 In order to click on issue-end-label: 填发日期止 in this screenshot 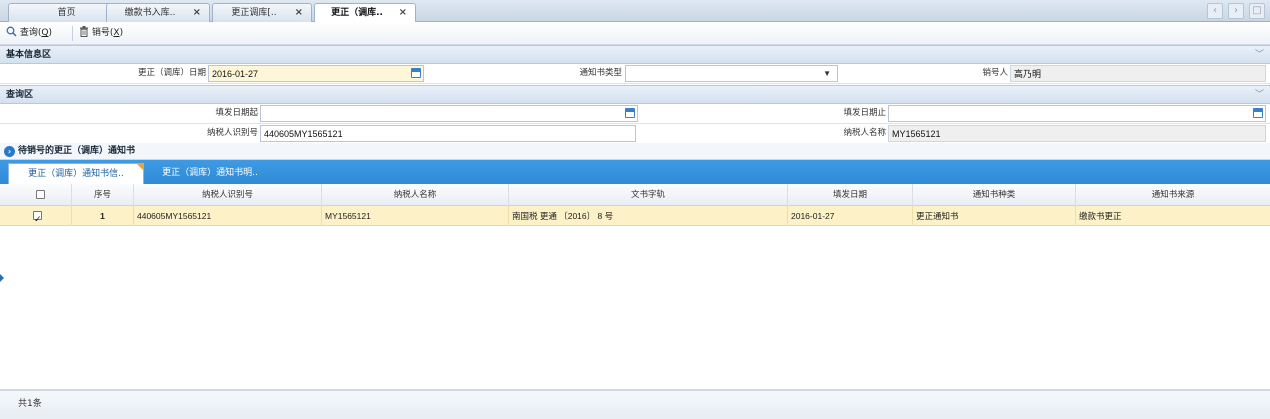, I will do `click(864, 113)`.